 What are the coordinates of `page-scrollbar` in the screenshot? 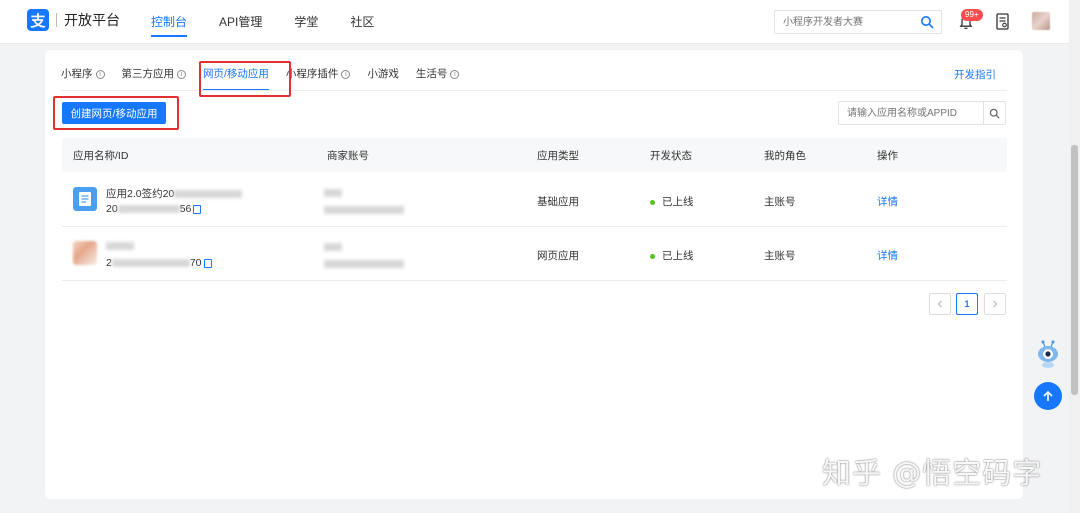 It's located at (1074, 256).